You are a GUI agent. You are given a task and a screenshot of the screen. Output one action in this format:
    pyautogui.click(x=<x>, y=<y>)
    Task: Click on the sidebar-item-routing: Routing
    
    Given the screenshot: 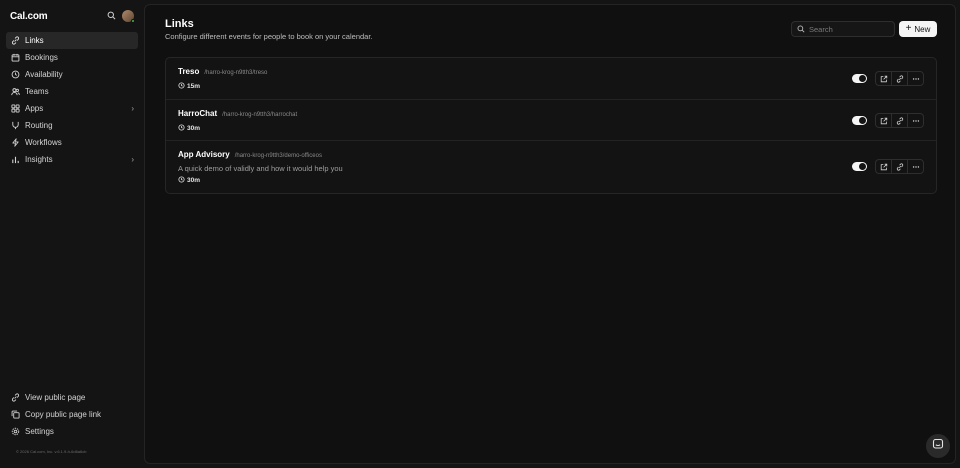 What is the action you would take?
    pyautogui.click(x=72, y=125)
    